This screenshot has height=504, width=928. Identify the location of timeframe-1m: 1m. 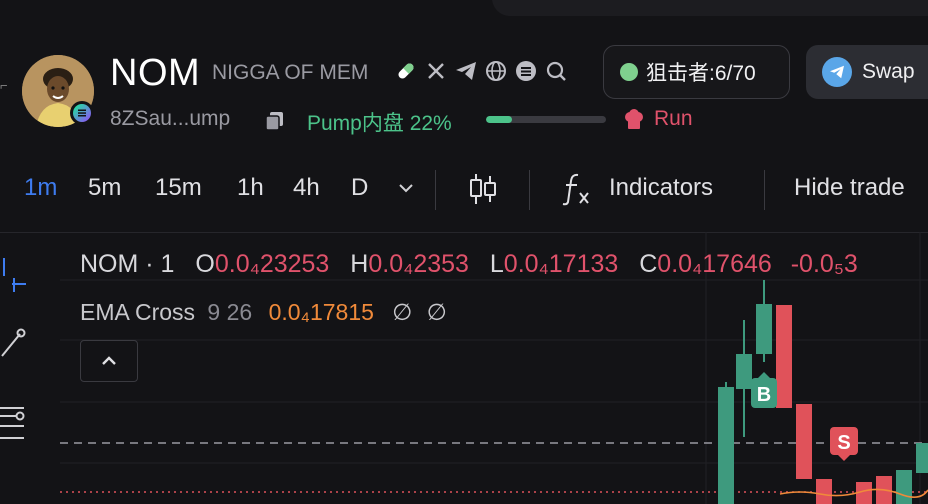
(40, 188).